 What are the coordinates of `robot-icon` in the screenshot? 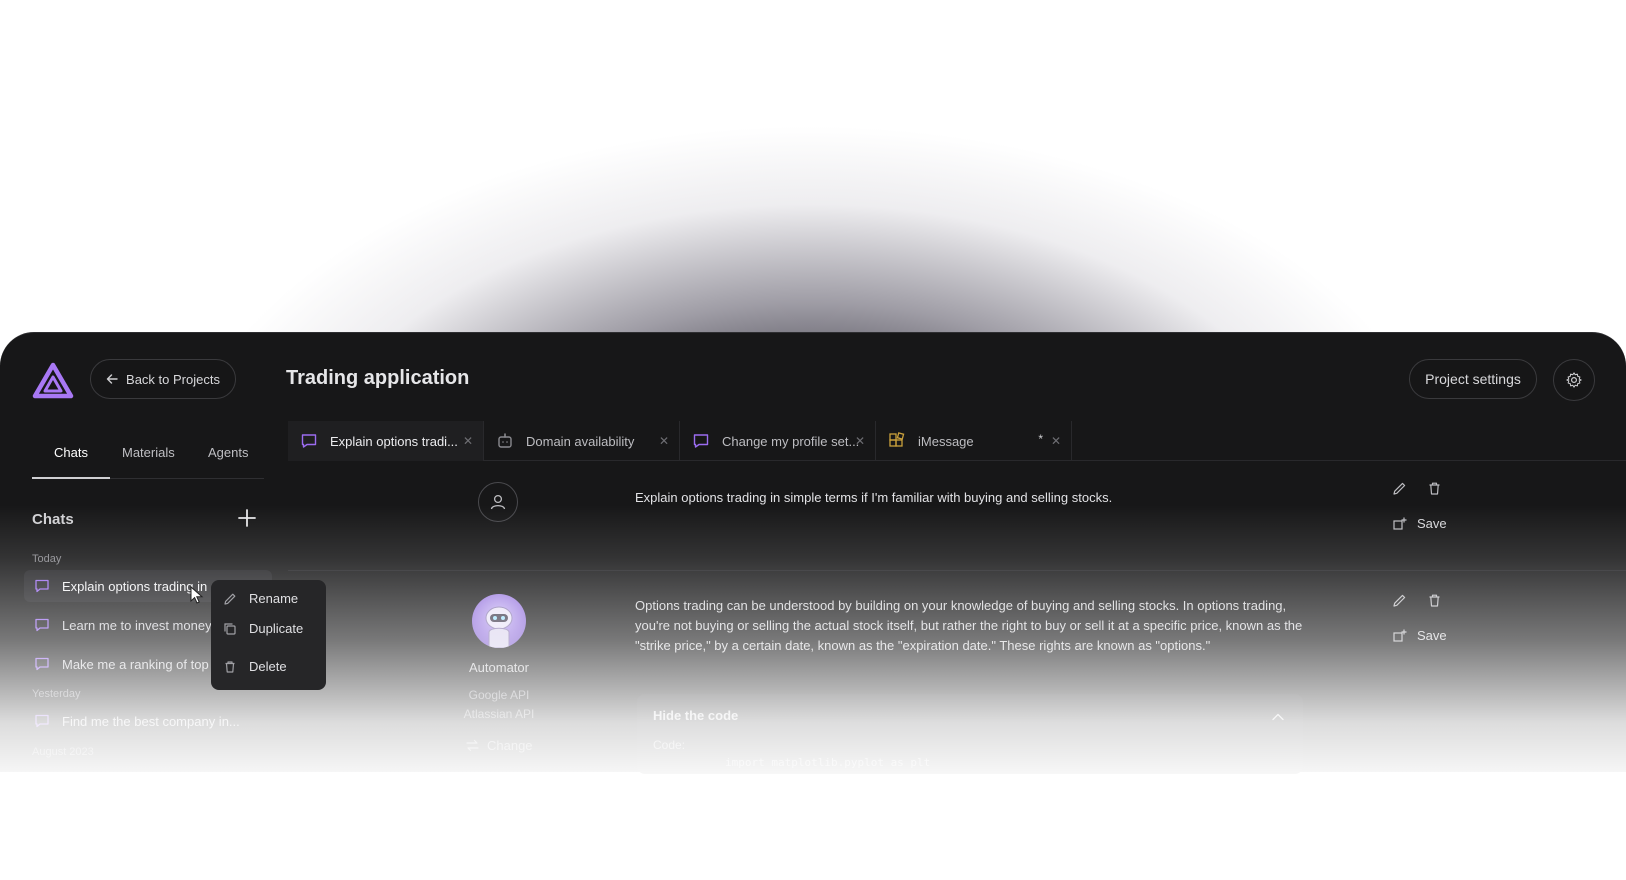 It's located at (505, 440).